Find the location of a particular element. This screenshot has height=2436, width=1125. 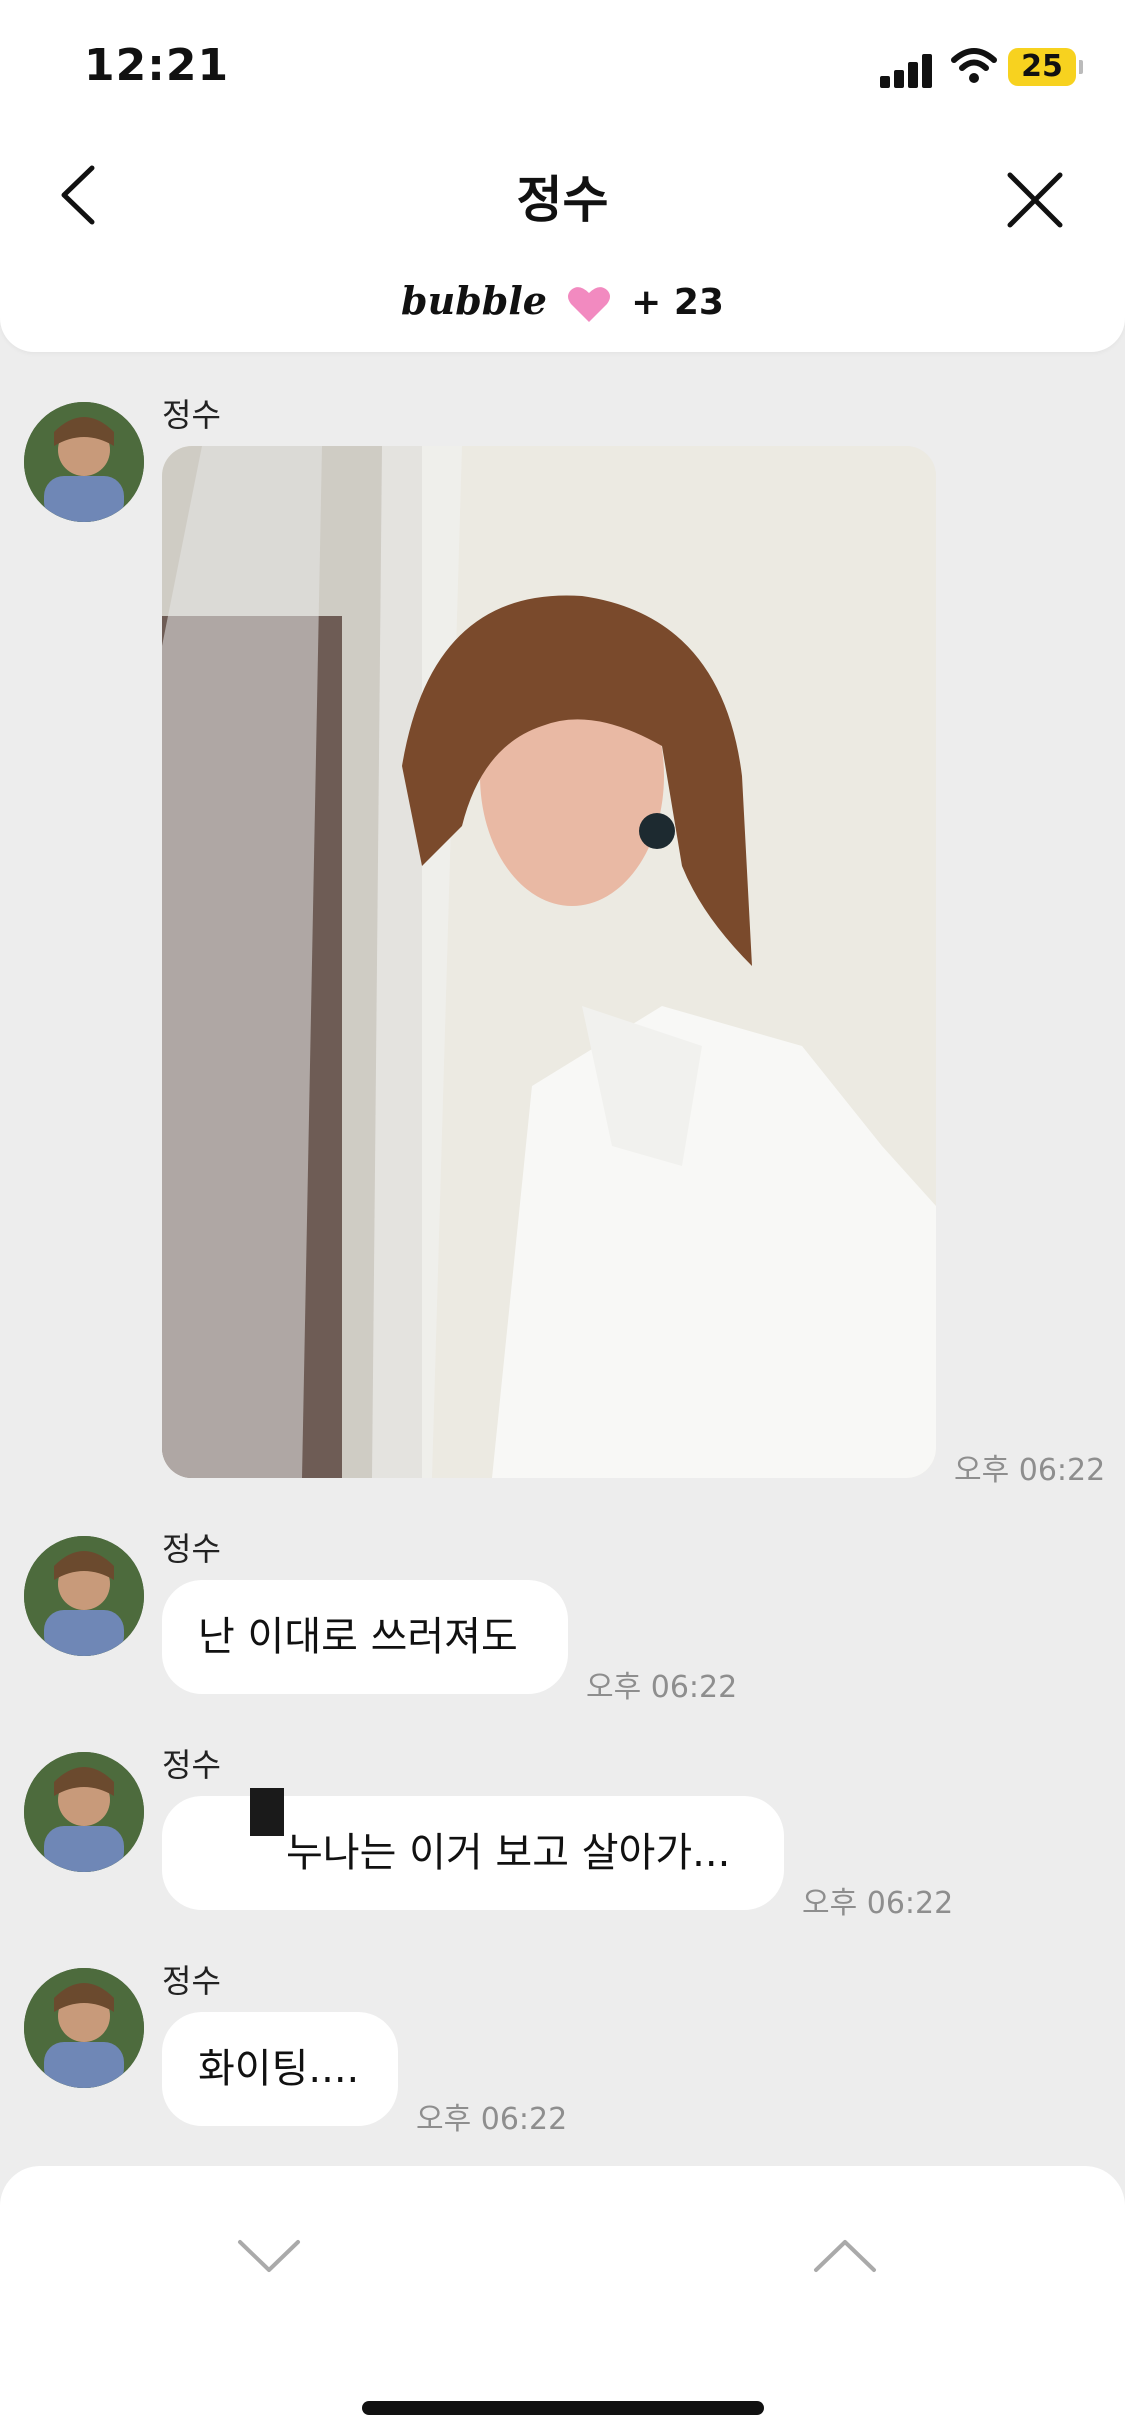

scroll-up-button is located at coordinates (845, 2256).